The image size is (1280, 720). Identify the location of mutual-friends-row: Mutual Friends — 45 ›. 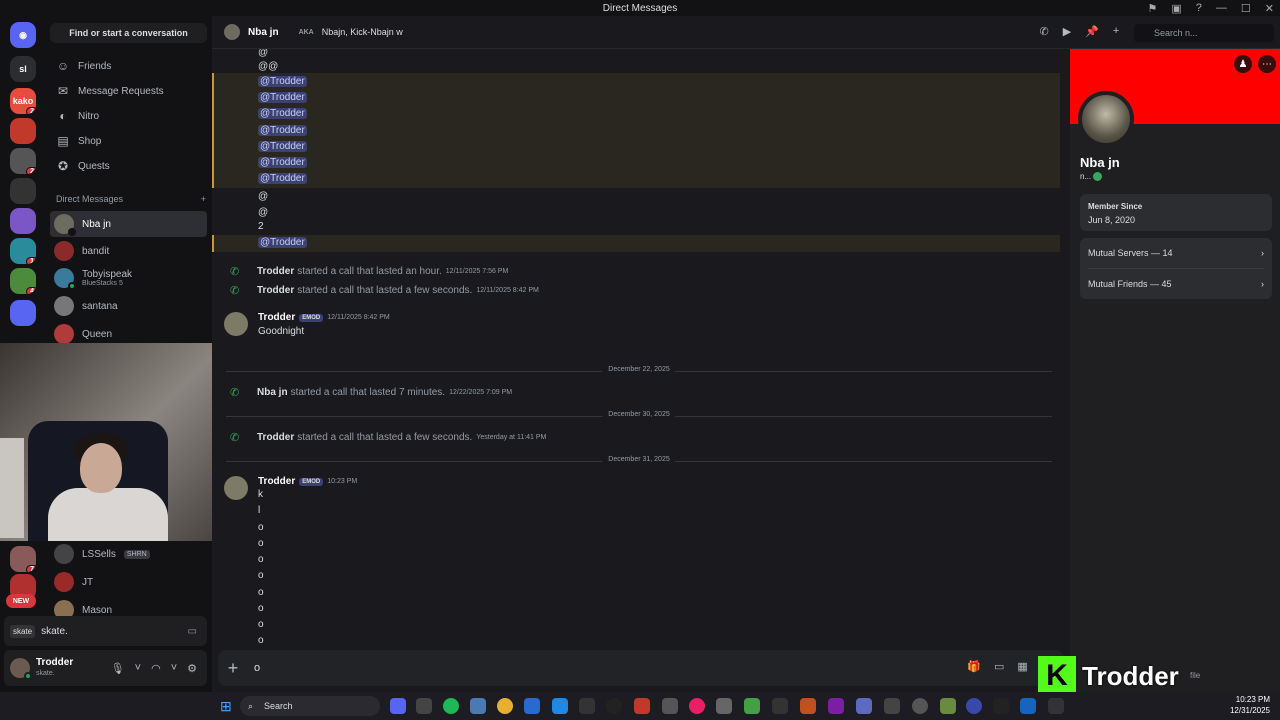
(1176, 284).